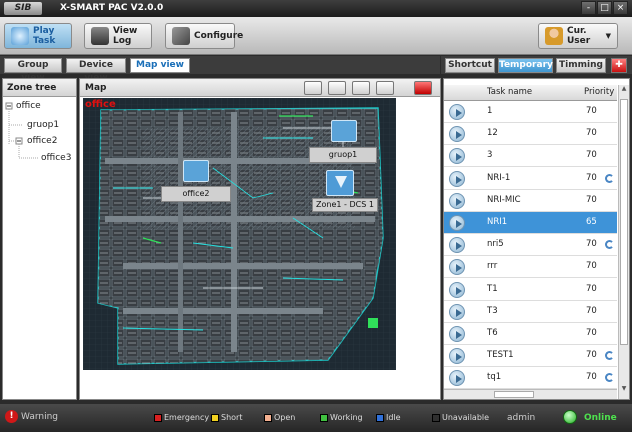 This screenshot has height=432, width=632. Describe the element at coordinates (494, 377) in the screenshot. I see `task-name: tq1` at that location.